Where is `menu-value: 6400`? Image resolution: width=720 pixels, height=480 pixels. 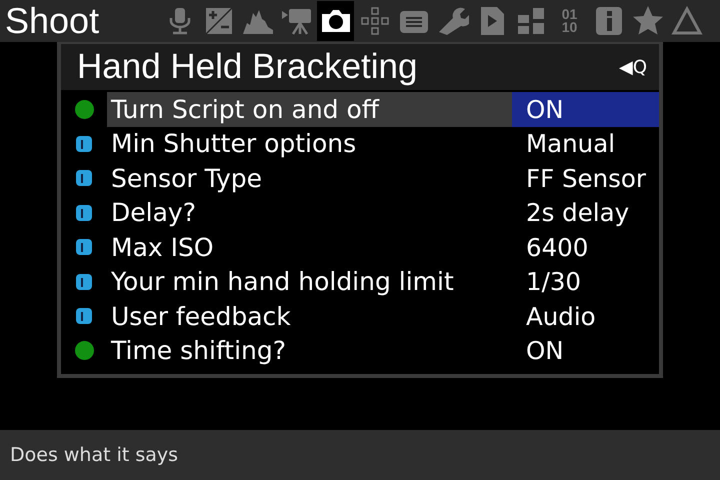
menu-value: 6400 is located at coordinates (585, 247).